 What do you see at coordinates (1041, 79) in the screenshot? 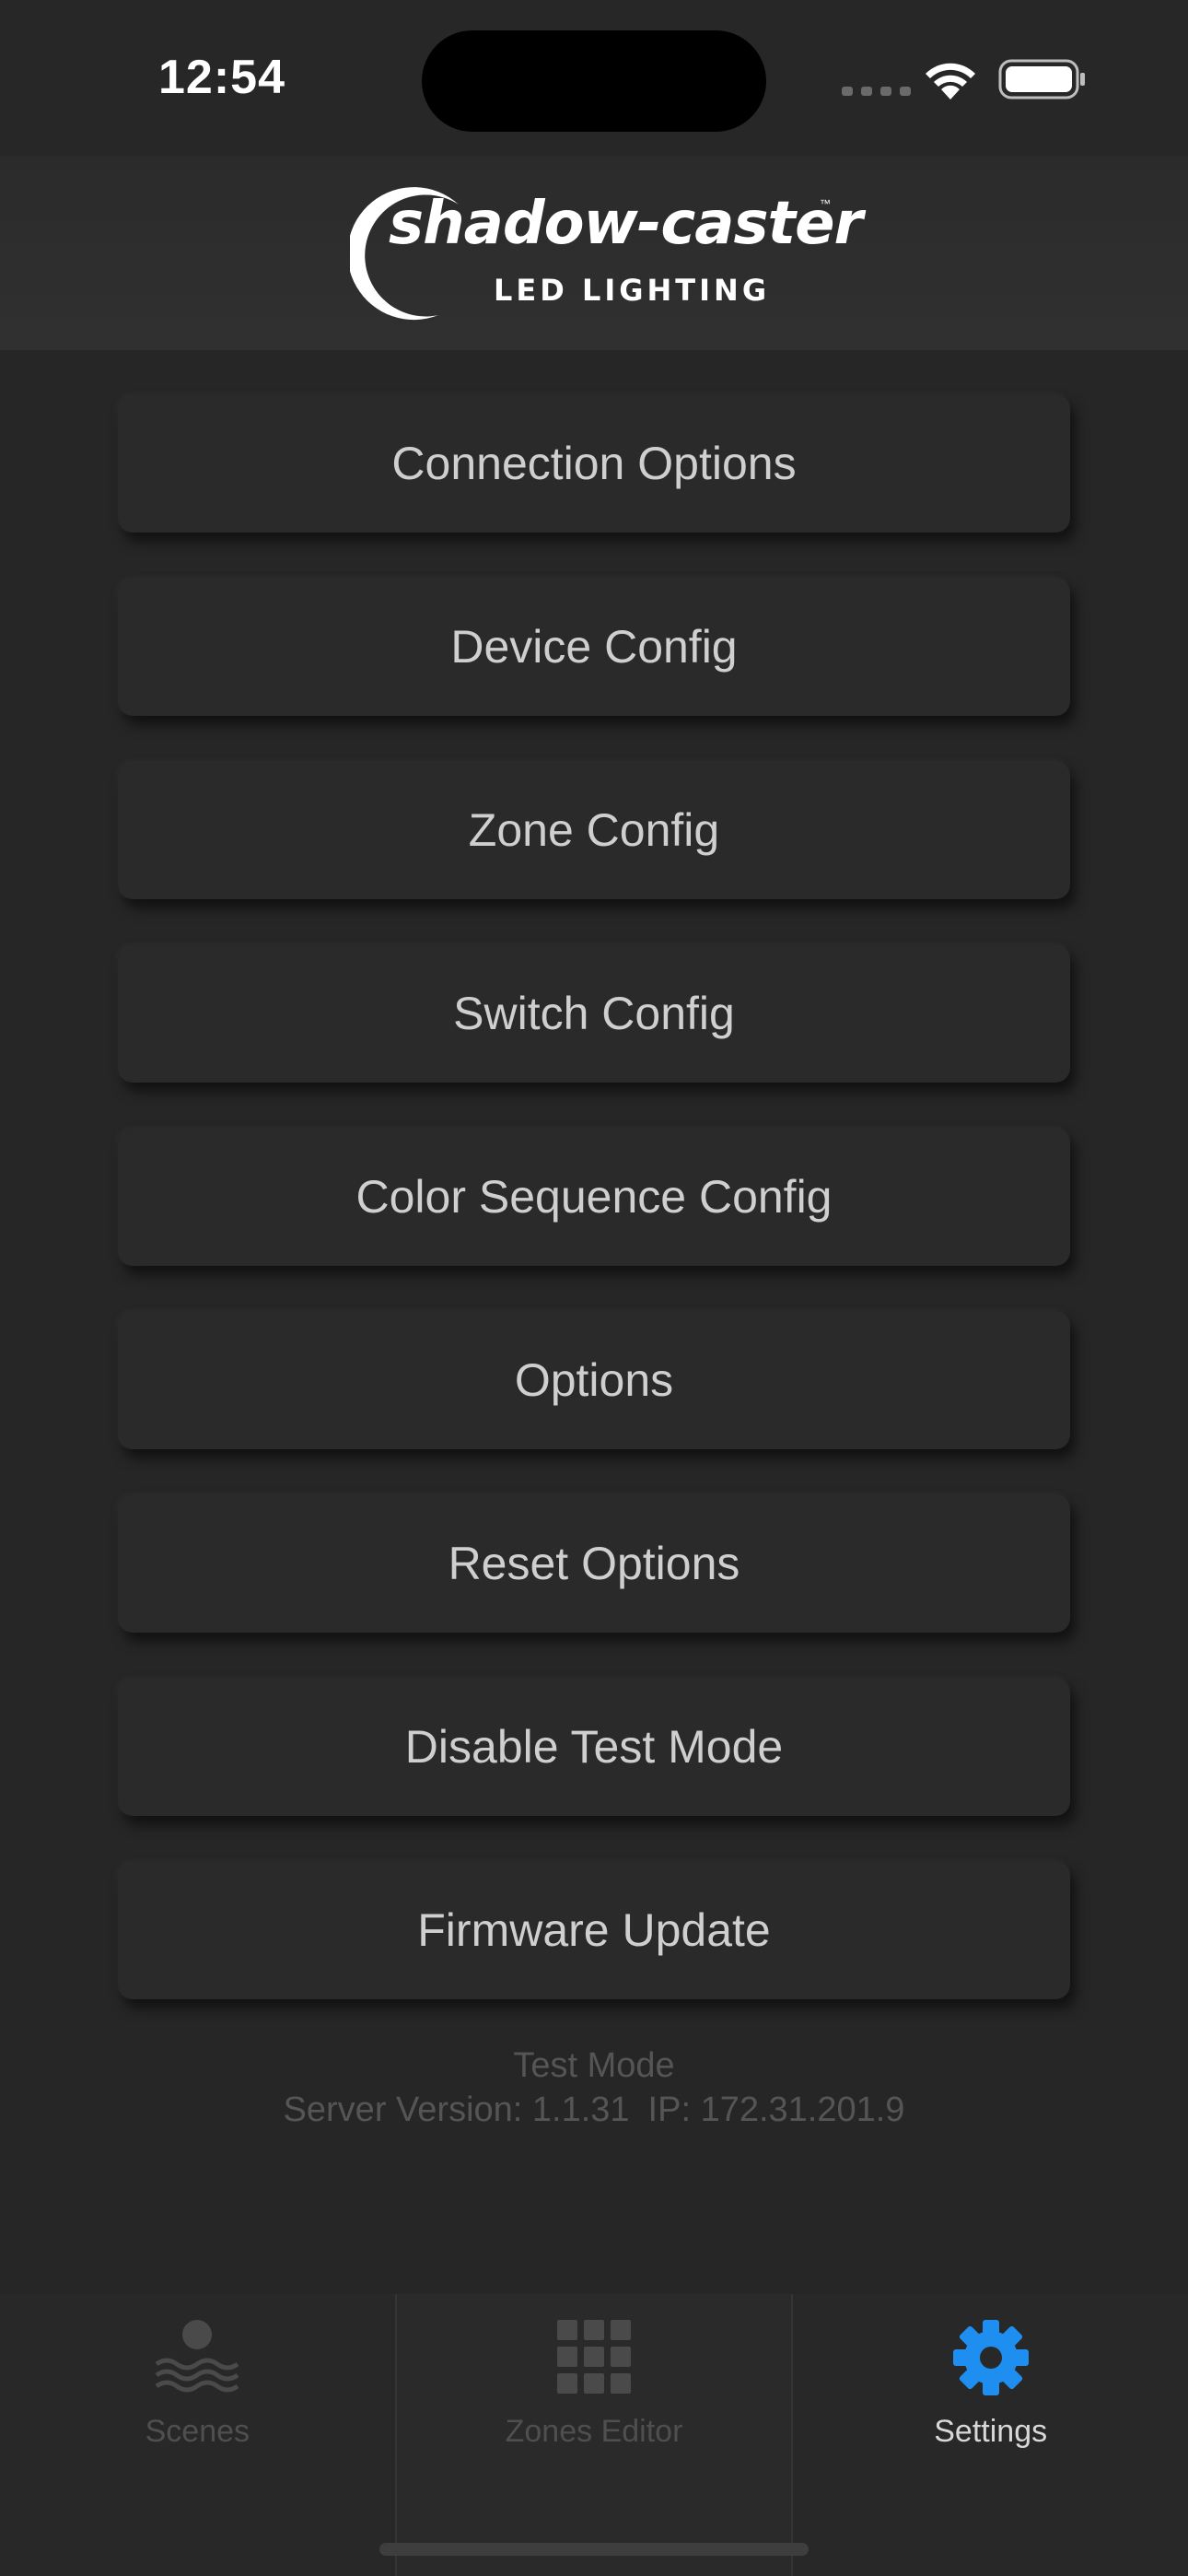
I see `battery-icon` at bounding box center [1041, 79].